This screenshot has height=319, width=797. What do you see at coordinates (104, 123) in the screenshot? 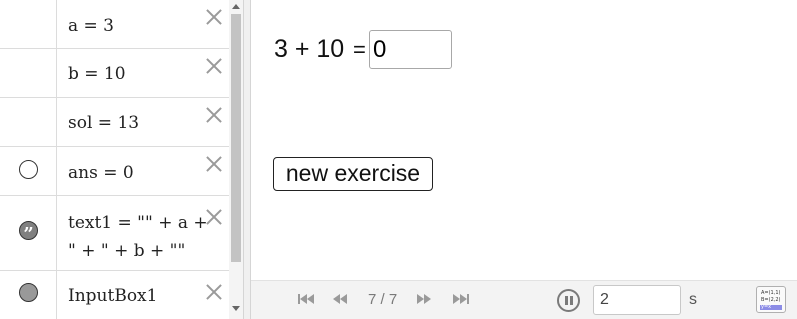
I see `algebra-row-text: sol = 13` at bounding box center [104, 123].